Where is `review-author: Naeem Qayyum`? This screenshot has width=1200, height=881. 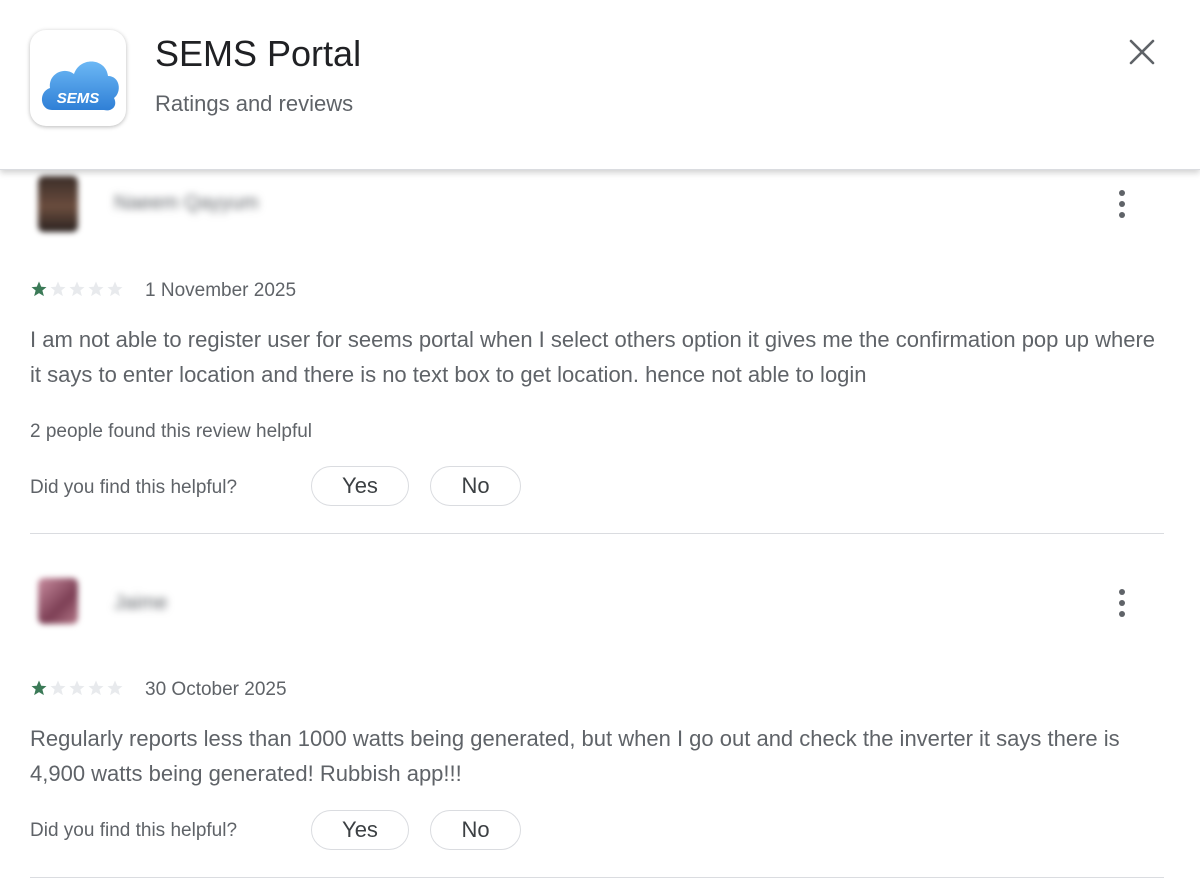
review-author: Naeem Qayyum is located at coordinates (186, 203).